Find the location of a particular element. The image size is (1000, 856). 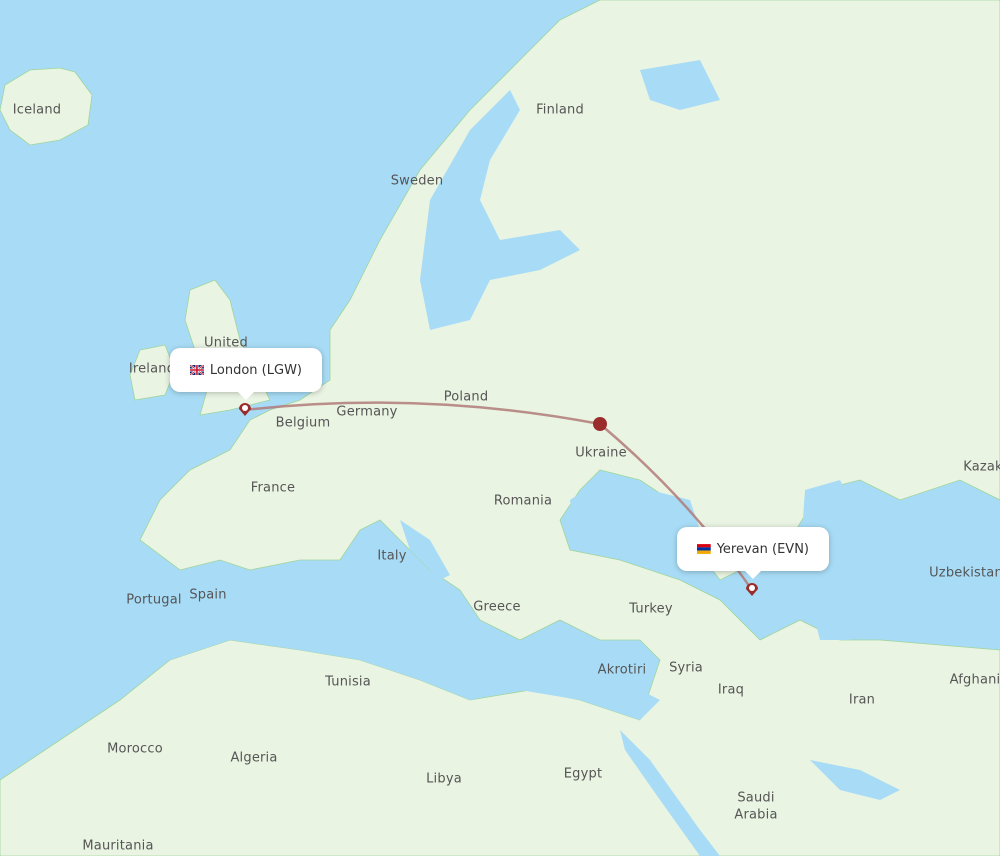

country-label: Italy is located at coordinates (392, 556).